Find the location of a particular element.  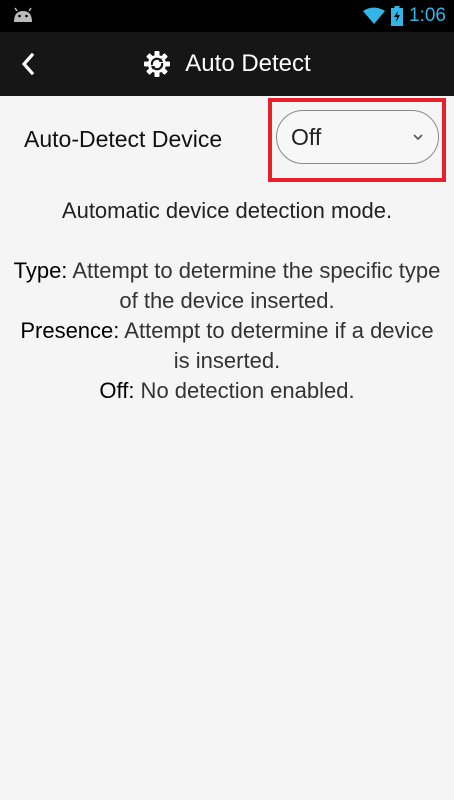

gear-icon is located at coordinates (157, 64).